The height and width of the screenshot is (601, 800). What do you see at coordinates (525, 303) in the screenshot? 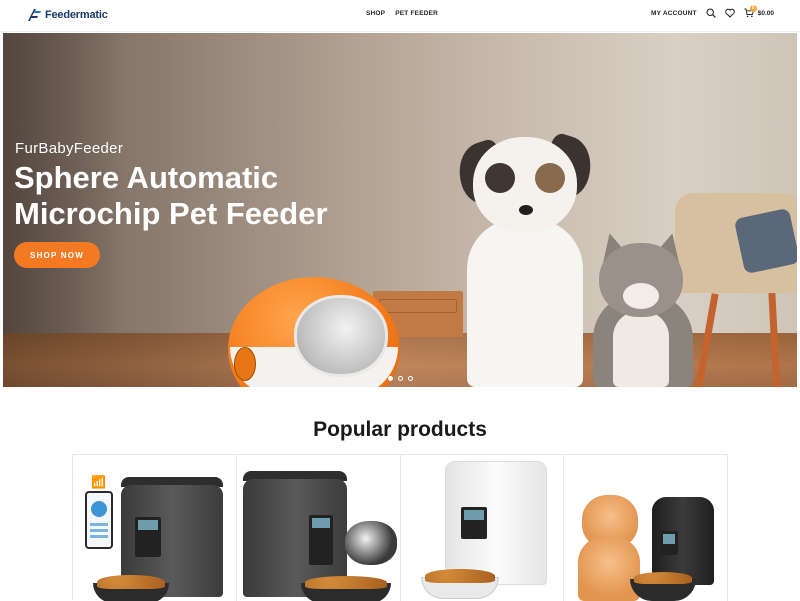
I see `dog-body` at bounding box center [525, 303].